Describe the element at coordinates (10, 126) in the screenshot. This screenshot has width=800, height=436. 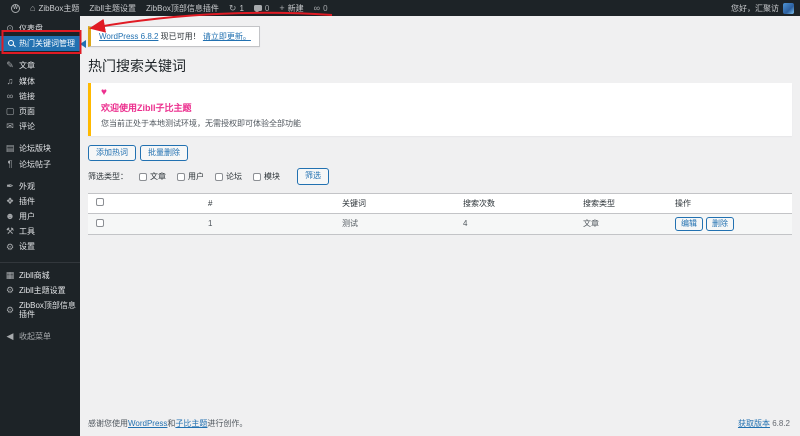
I see `comments-icon: ✉` at that location.